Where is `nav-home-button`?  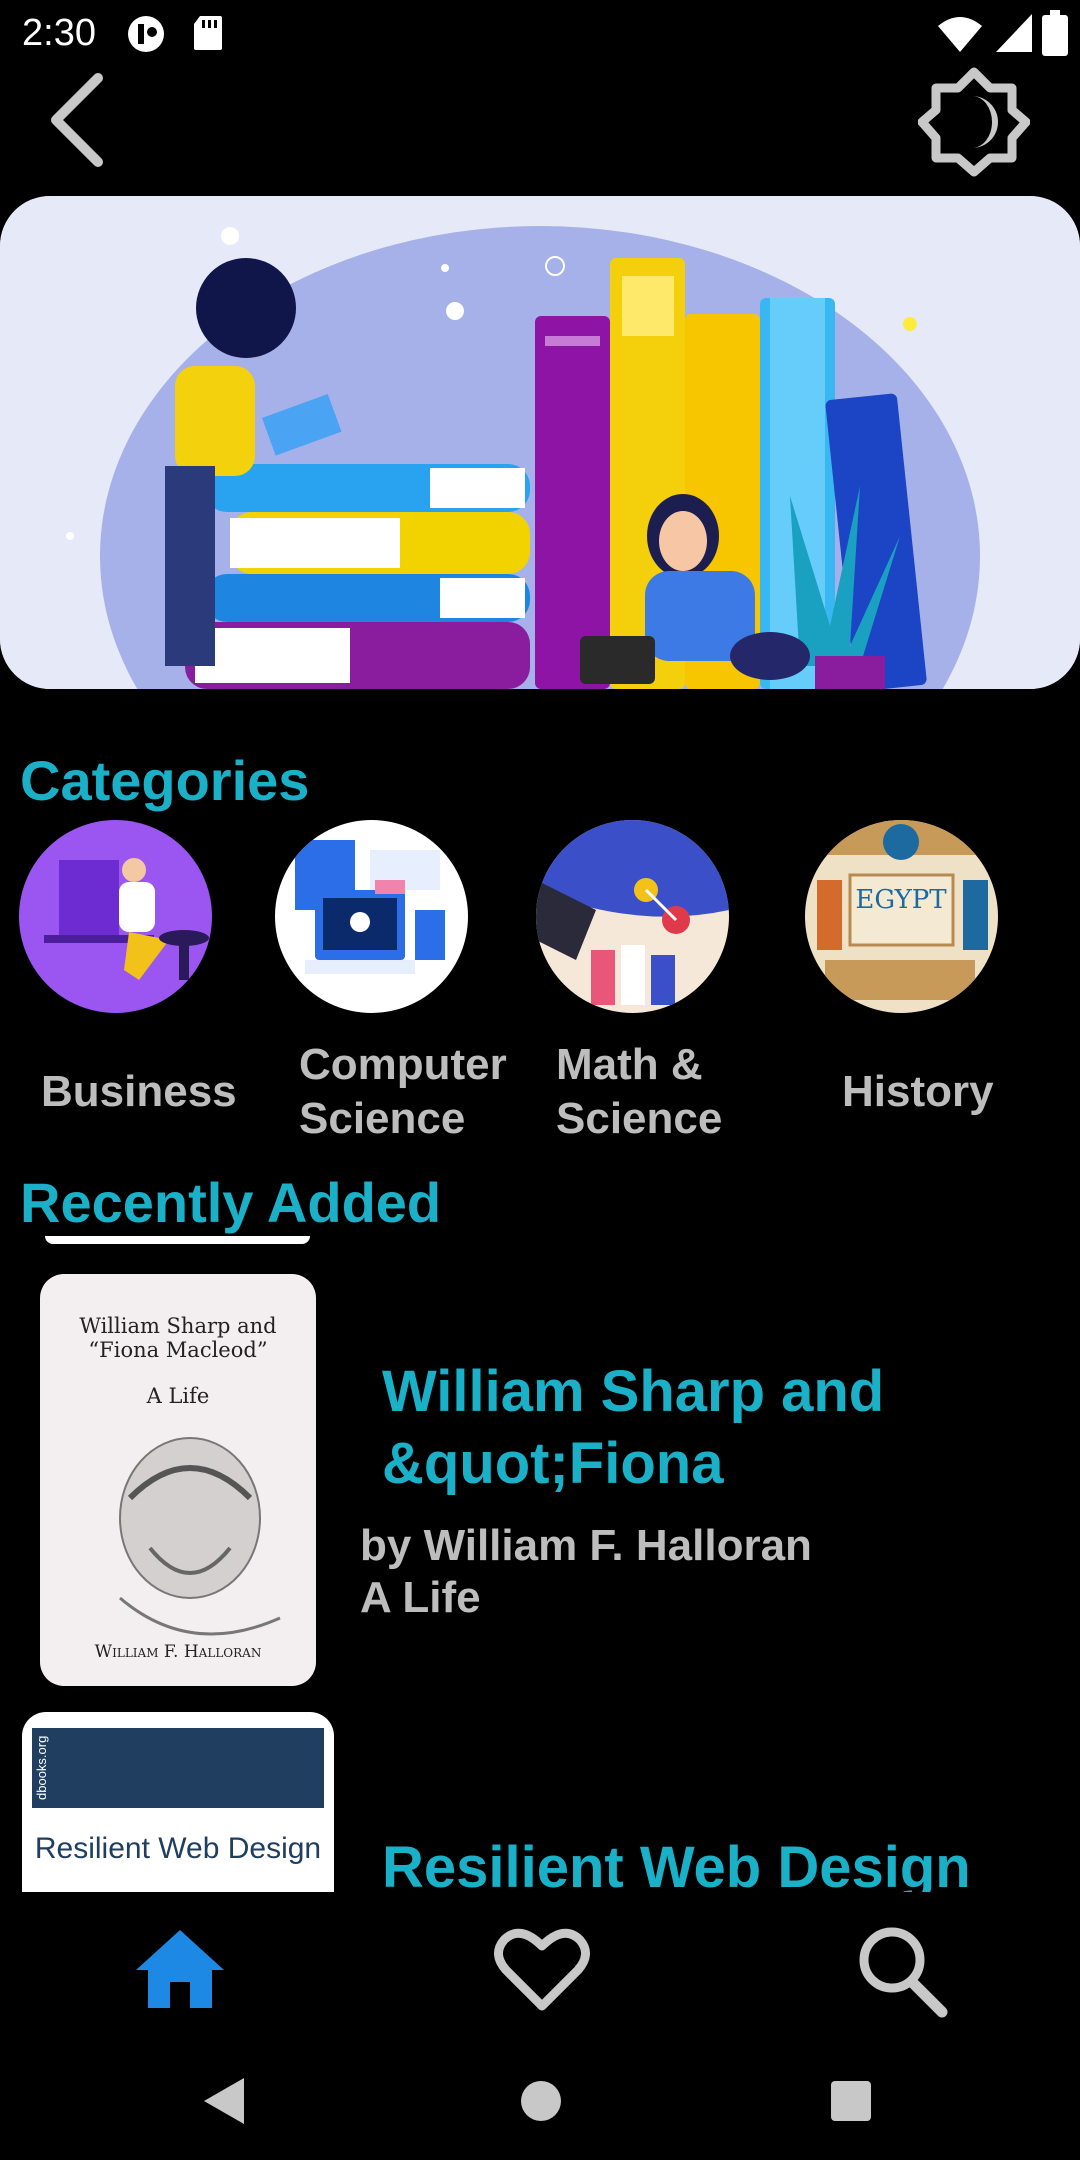 nav-home-button is located at coordinates (180, 1969).